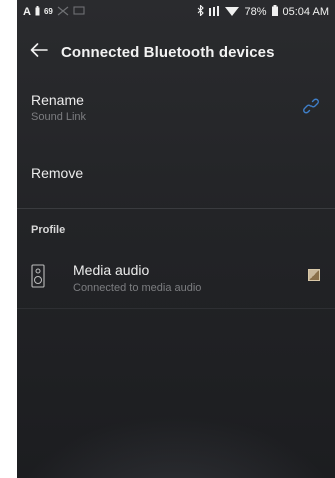  What do you see at coordinates (176, 173) in the screenshot?
I see `remove-row: Remove` at bounding box center [176, 173].